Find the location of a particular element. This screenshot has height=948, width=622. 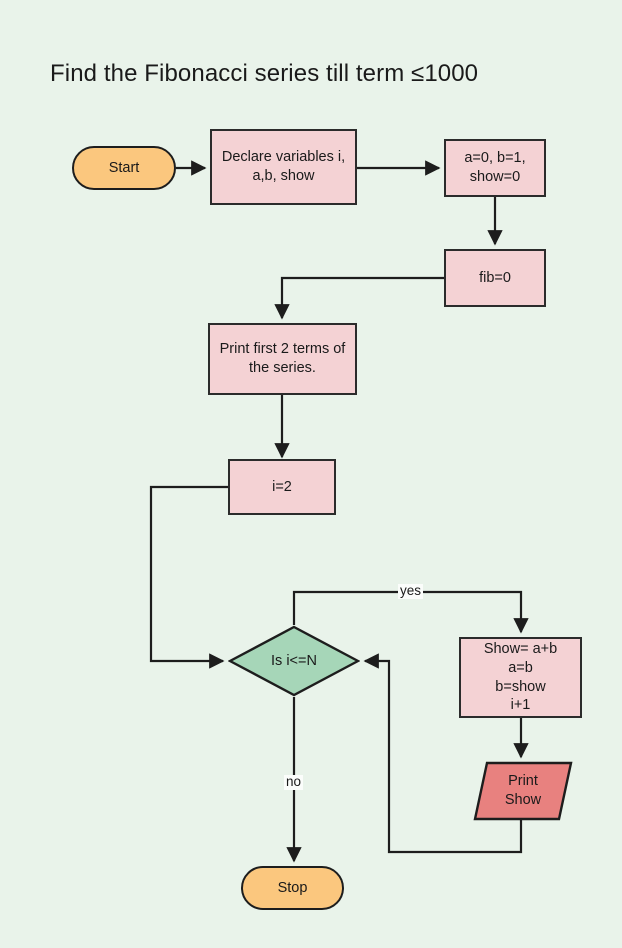

node-compute-next-term-label: Show= a+b a=b b=show i+1 is located at coordinates (520, 677).